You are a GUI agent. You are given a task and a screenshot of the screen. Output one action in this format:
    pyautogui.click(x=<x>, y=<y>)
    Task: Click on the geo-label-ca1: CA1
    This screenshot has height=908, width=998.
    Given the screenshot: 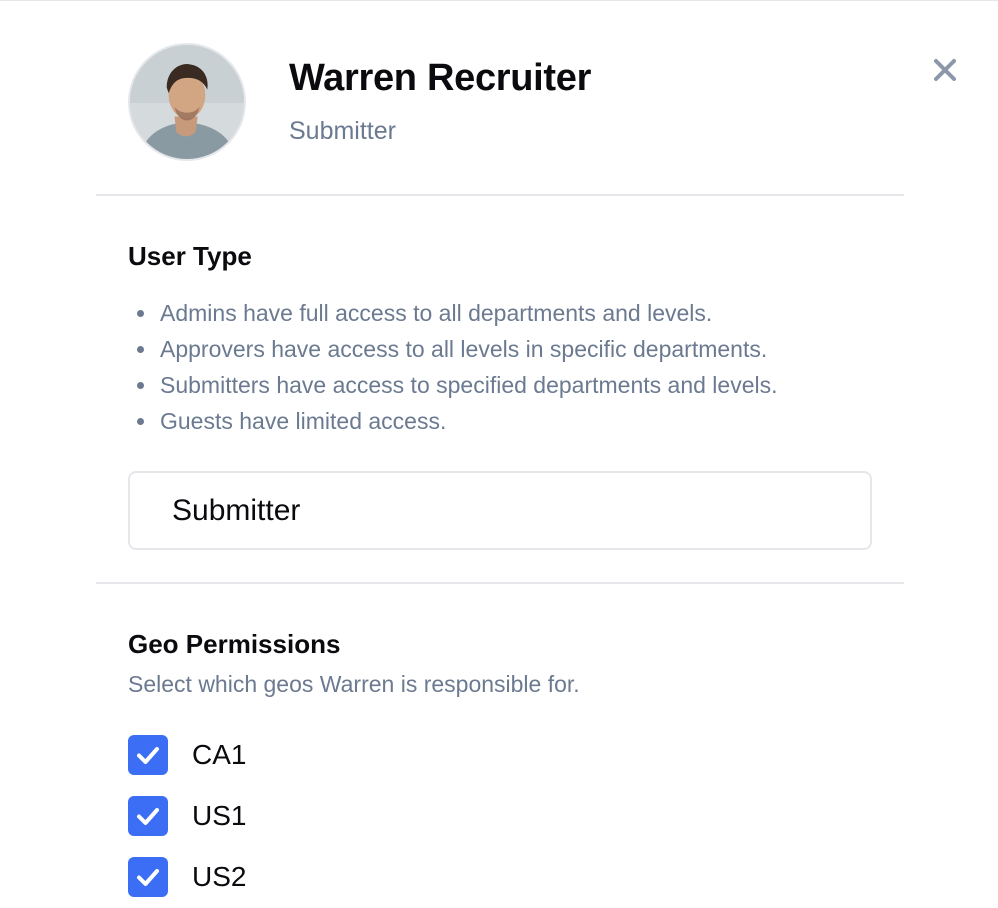 What is the action you would take?
    pyautogui.click(x=219, y=754)
    